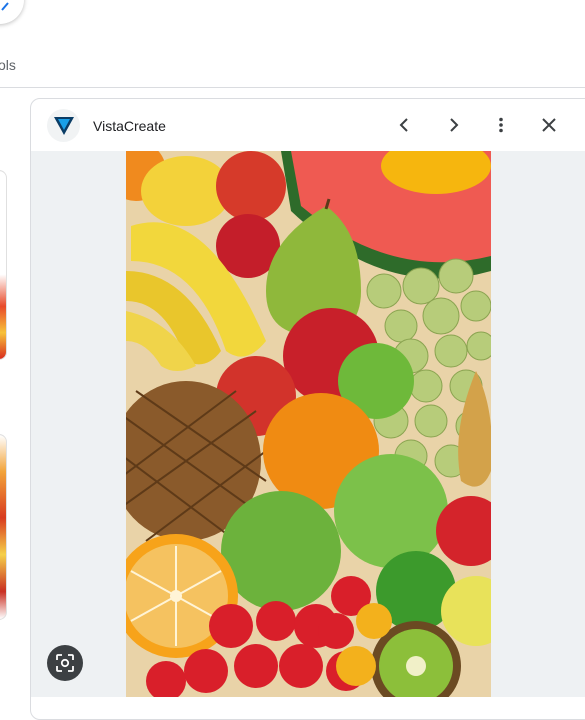 This screenshot has width=585, height=720. What do you see at coordinates (5, 6) in the screenshot?
I see `arrow-icon` at bounding box center [5, 6].